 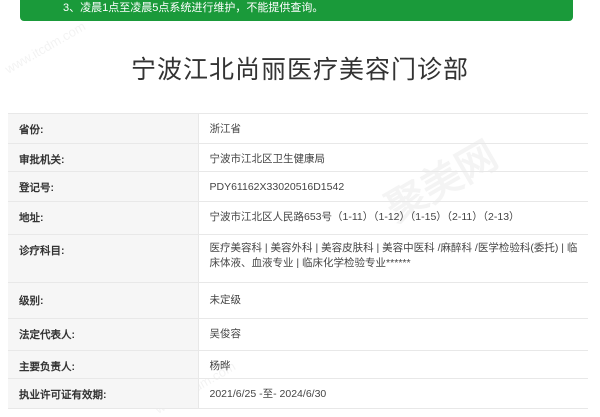 I want to click on info-row-level: 级别: 未定级, so click(x=298, y=300).